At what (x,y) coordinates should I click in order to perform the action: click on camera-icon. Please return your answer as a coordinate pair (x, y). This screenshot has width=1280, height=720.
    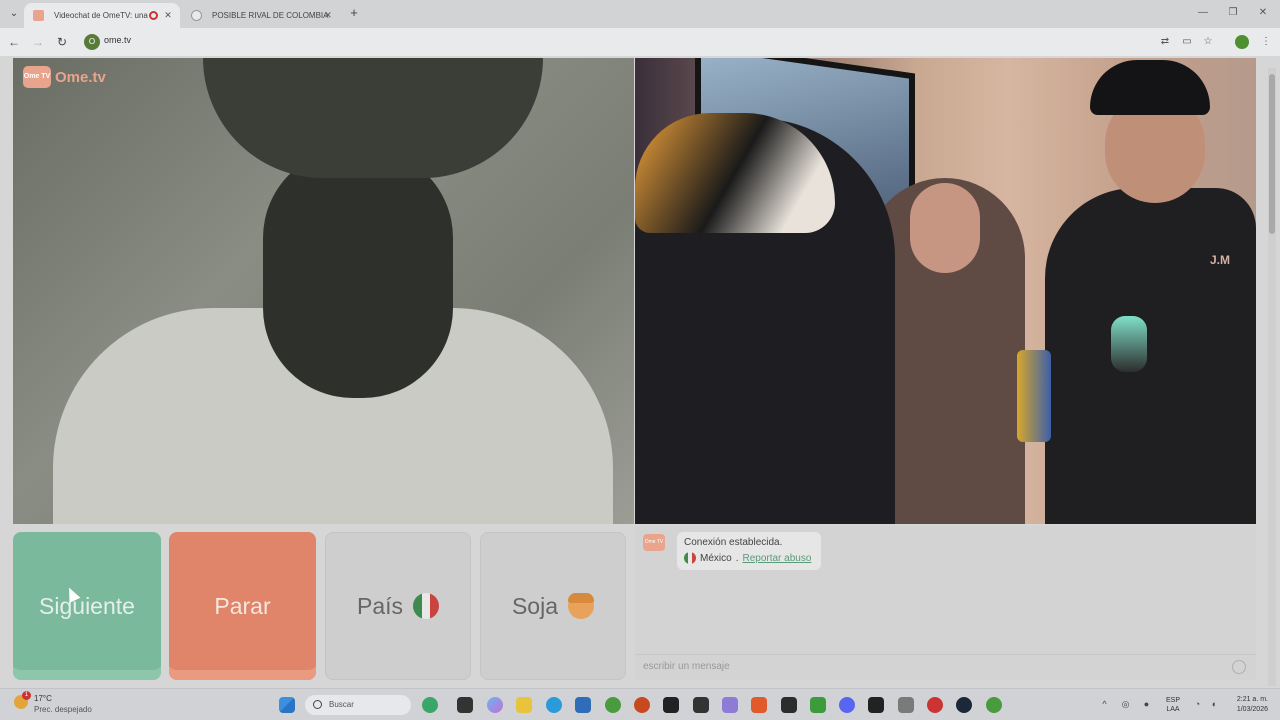
    Looking at the image, I should click on (906, 705).